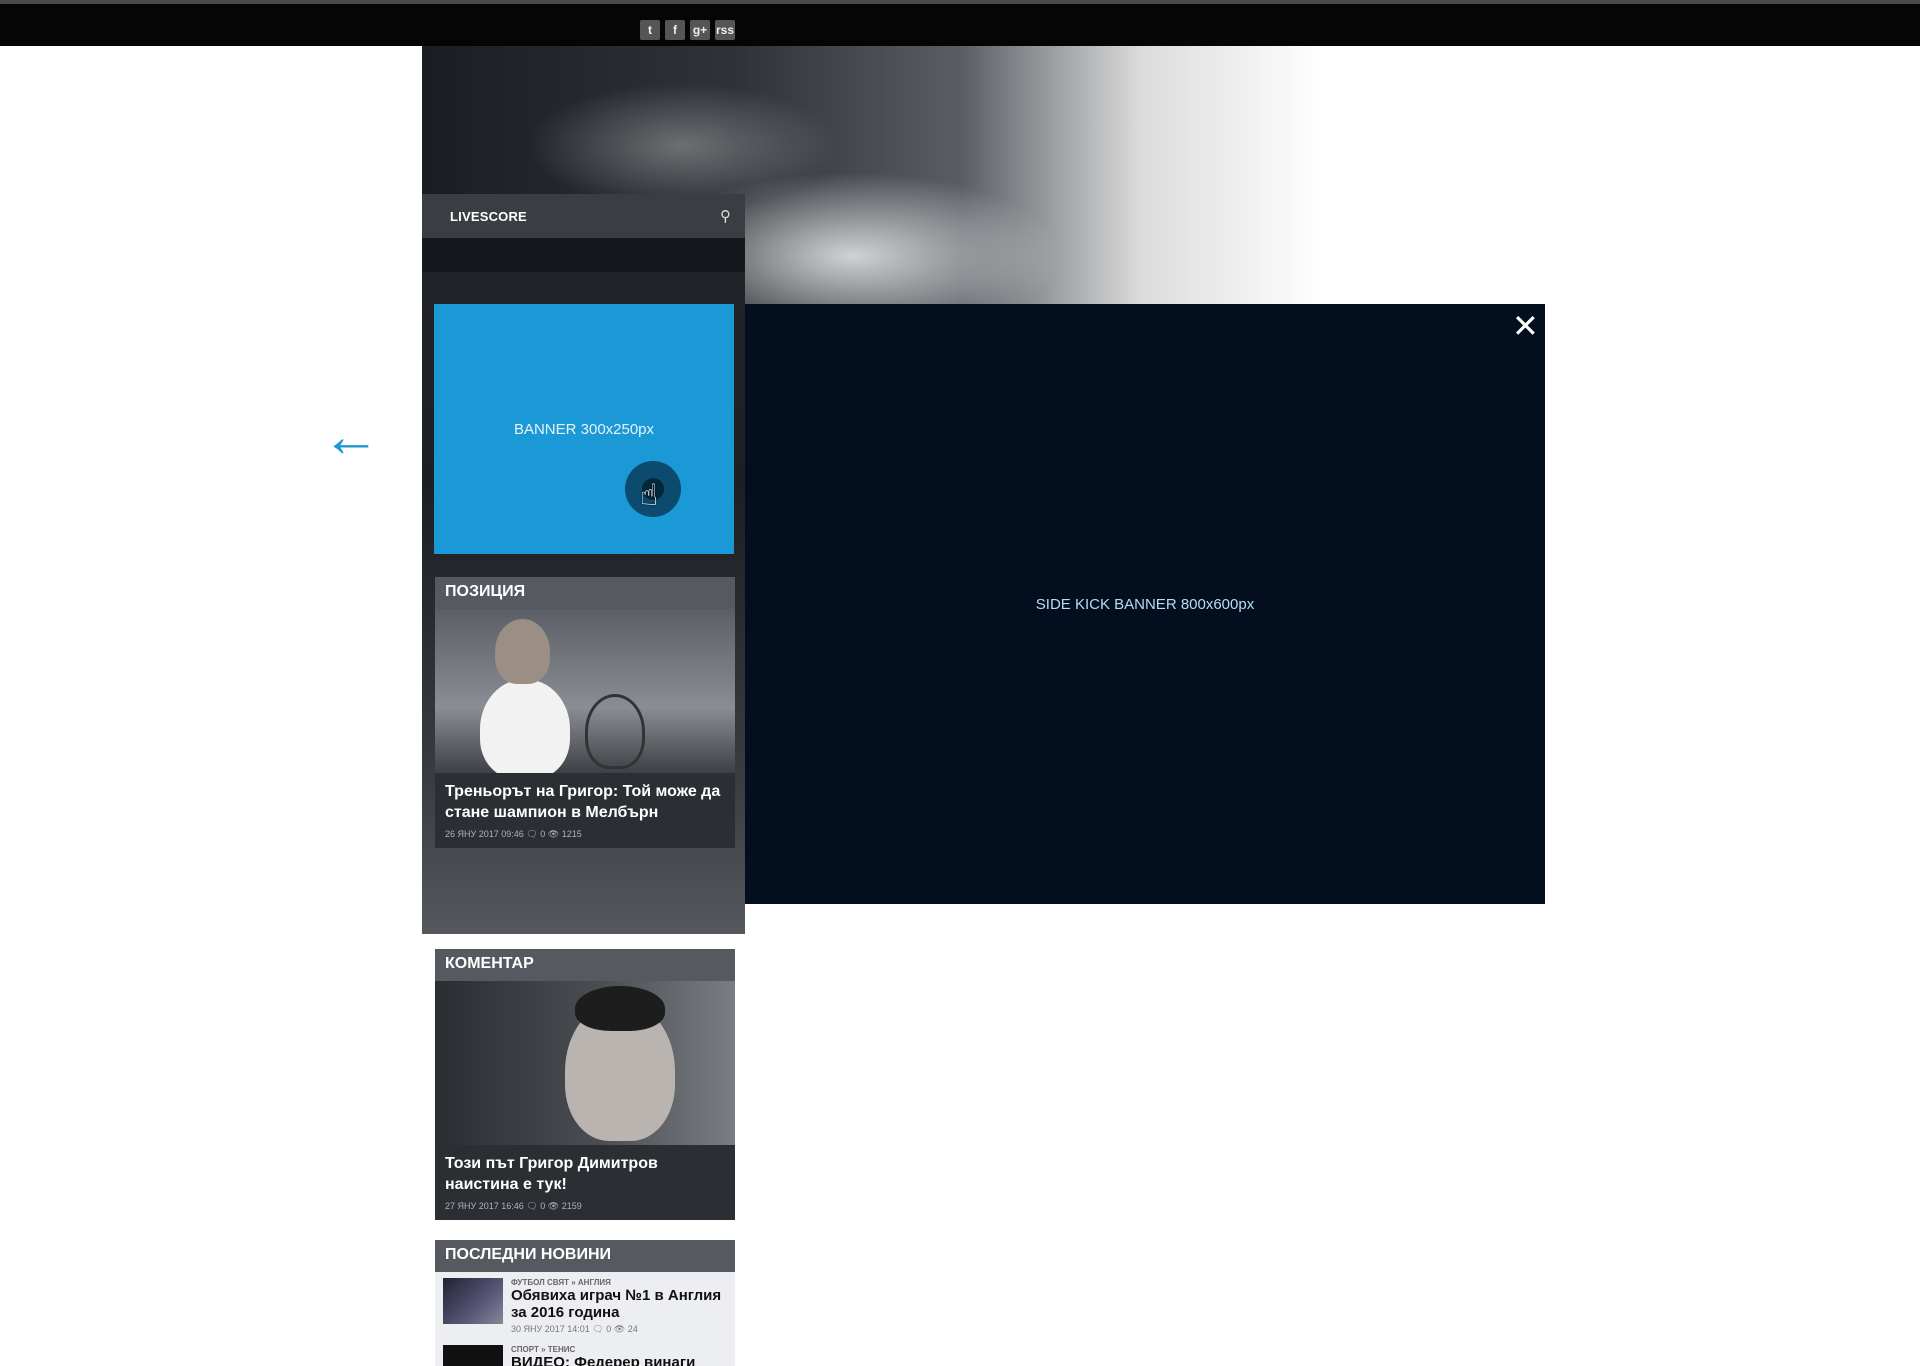  Describe the element at coordinates (619, 1304) in the screenshot. I see `news-title: Обявиха играч №1 в Англия за 2016 година` at that location.